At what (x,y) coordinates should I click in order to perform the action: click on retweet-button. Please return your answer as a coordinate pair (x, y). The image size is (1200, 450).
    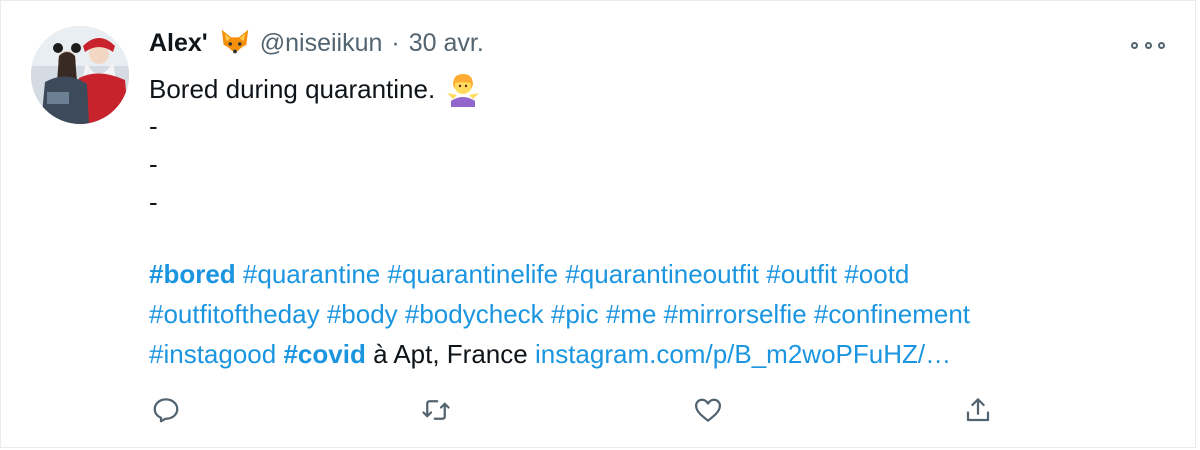
    Looking at the image, I should click on (436, 410).